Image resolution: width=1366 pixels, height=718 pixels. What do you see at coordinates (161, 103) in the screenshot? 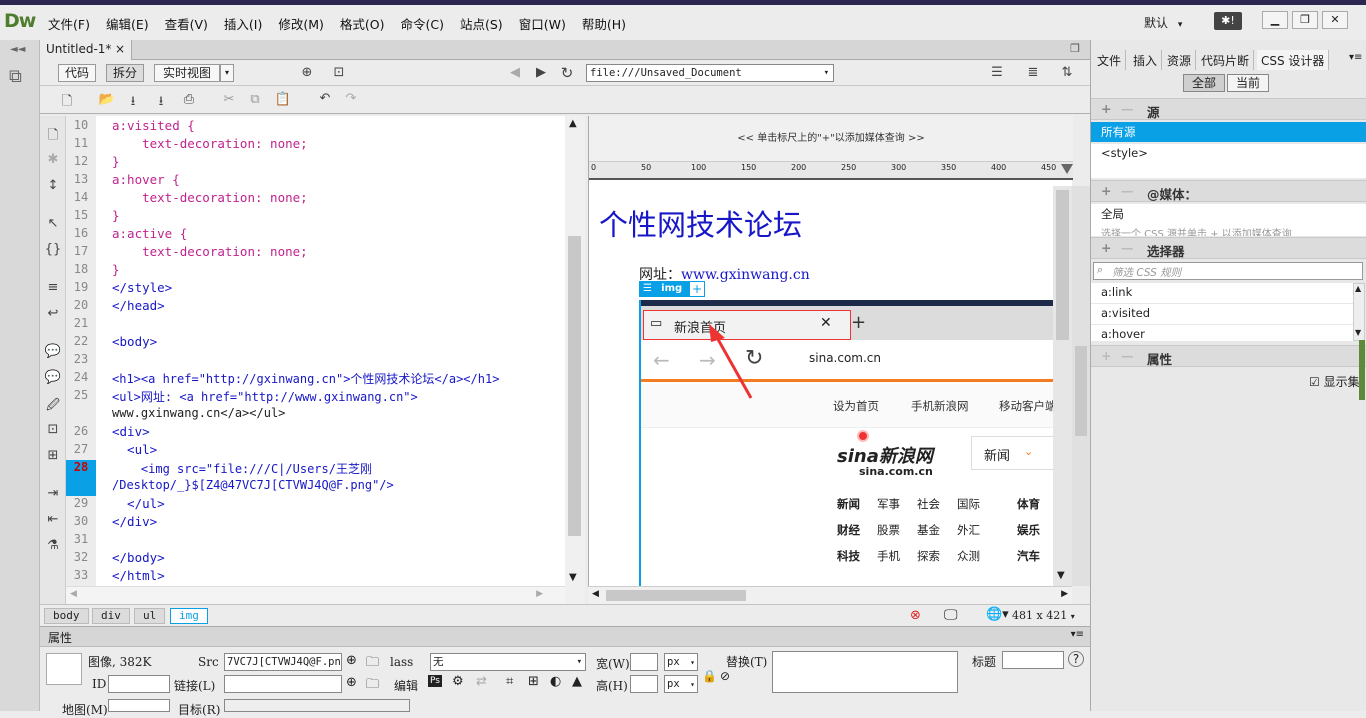
I see `save-all-icon: ⭳` at bounding box center [161, 103].